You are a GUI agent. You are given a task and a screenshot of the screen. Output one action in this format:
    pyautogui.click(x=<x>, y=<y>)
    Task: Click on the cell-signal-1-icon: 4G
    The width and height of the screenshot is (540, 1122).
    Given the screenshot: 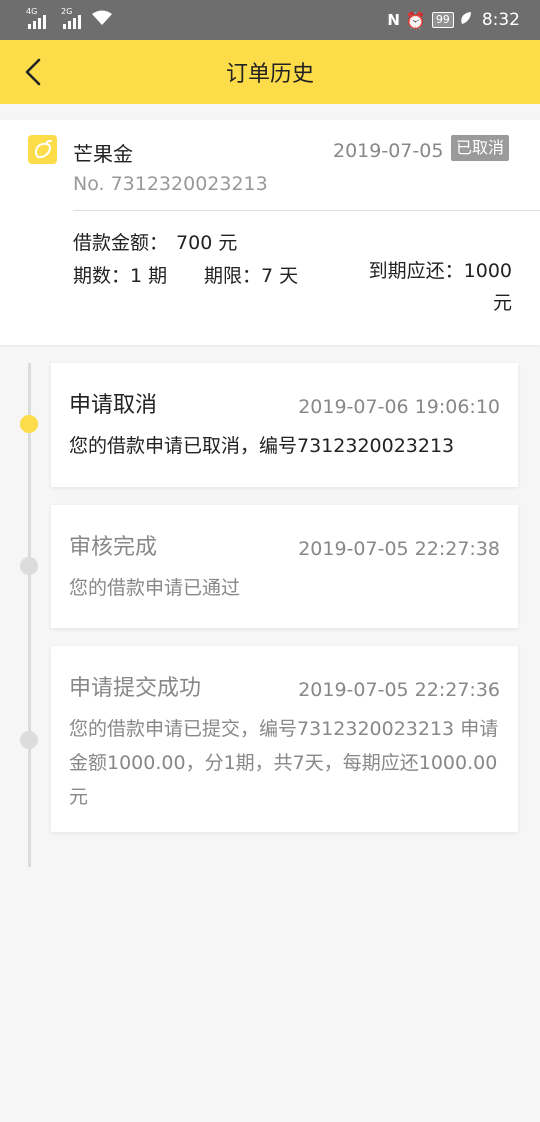 What is the action you would take?
    pyautogui.click(x=38, y=18)
    